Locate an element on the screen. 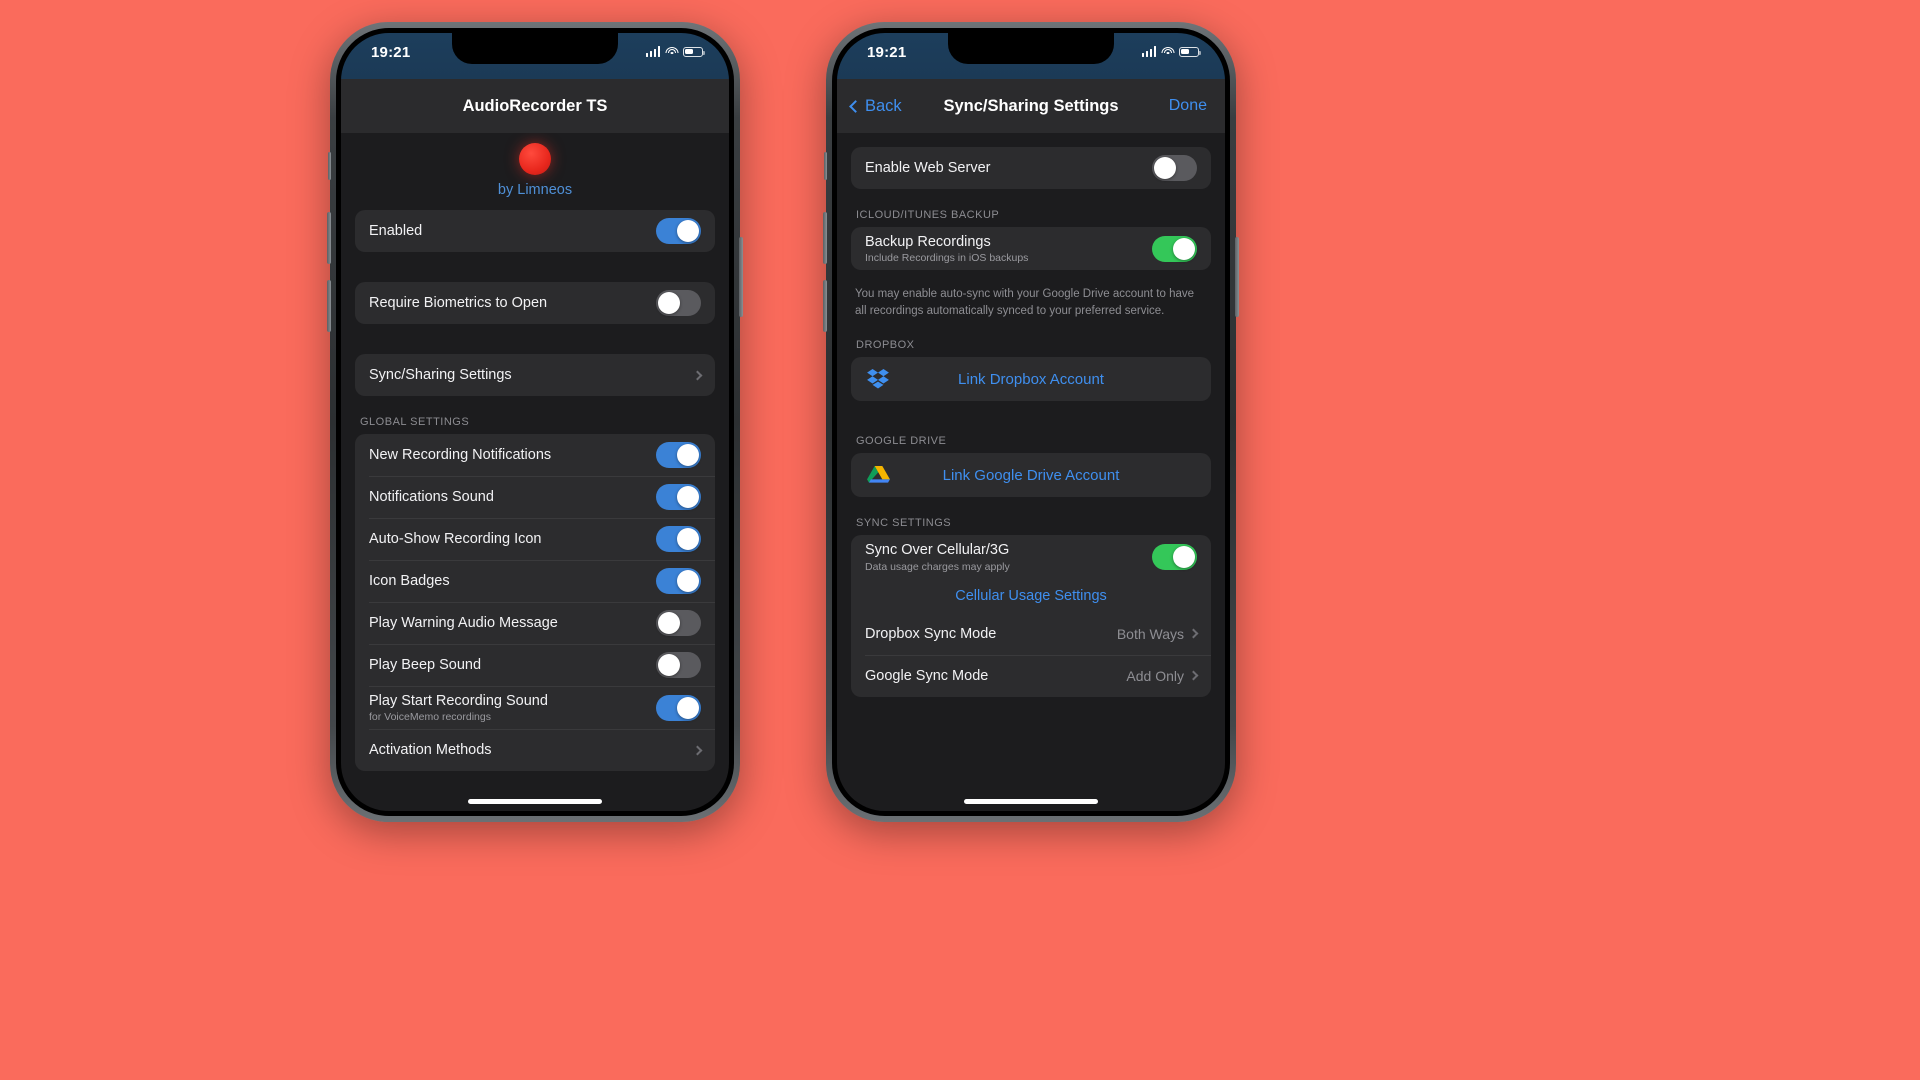  wifi-icon is located at coordinates (1167, 51).